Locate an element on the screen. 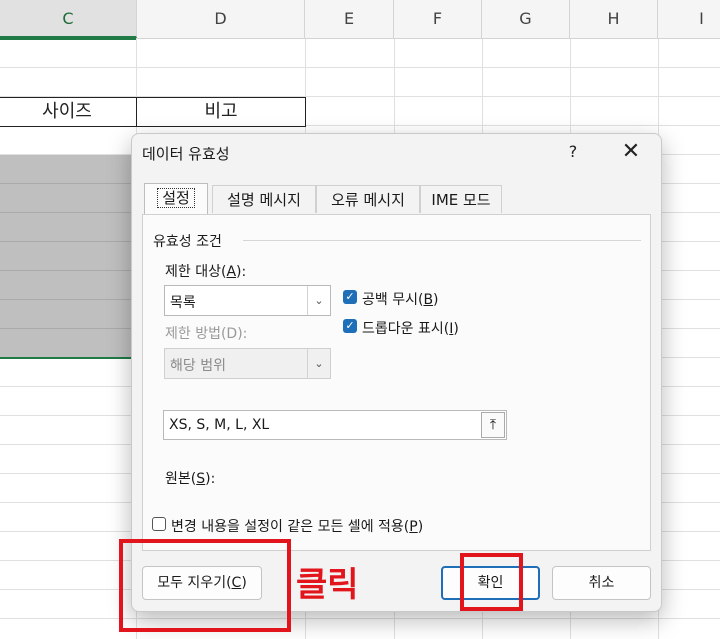 This screenshot has width=720, height=639. source-input: XS, S, M, L, XL ⤒ is located at coordinates (335, 425).